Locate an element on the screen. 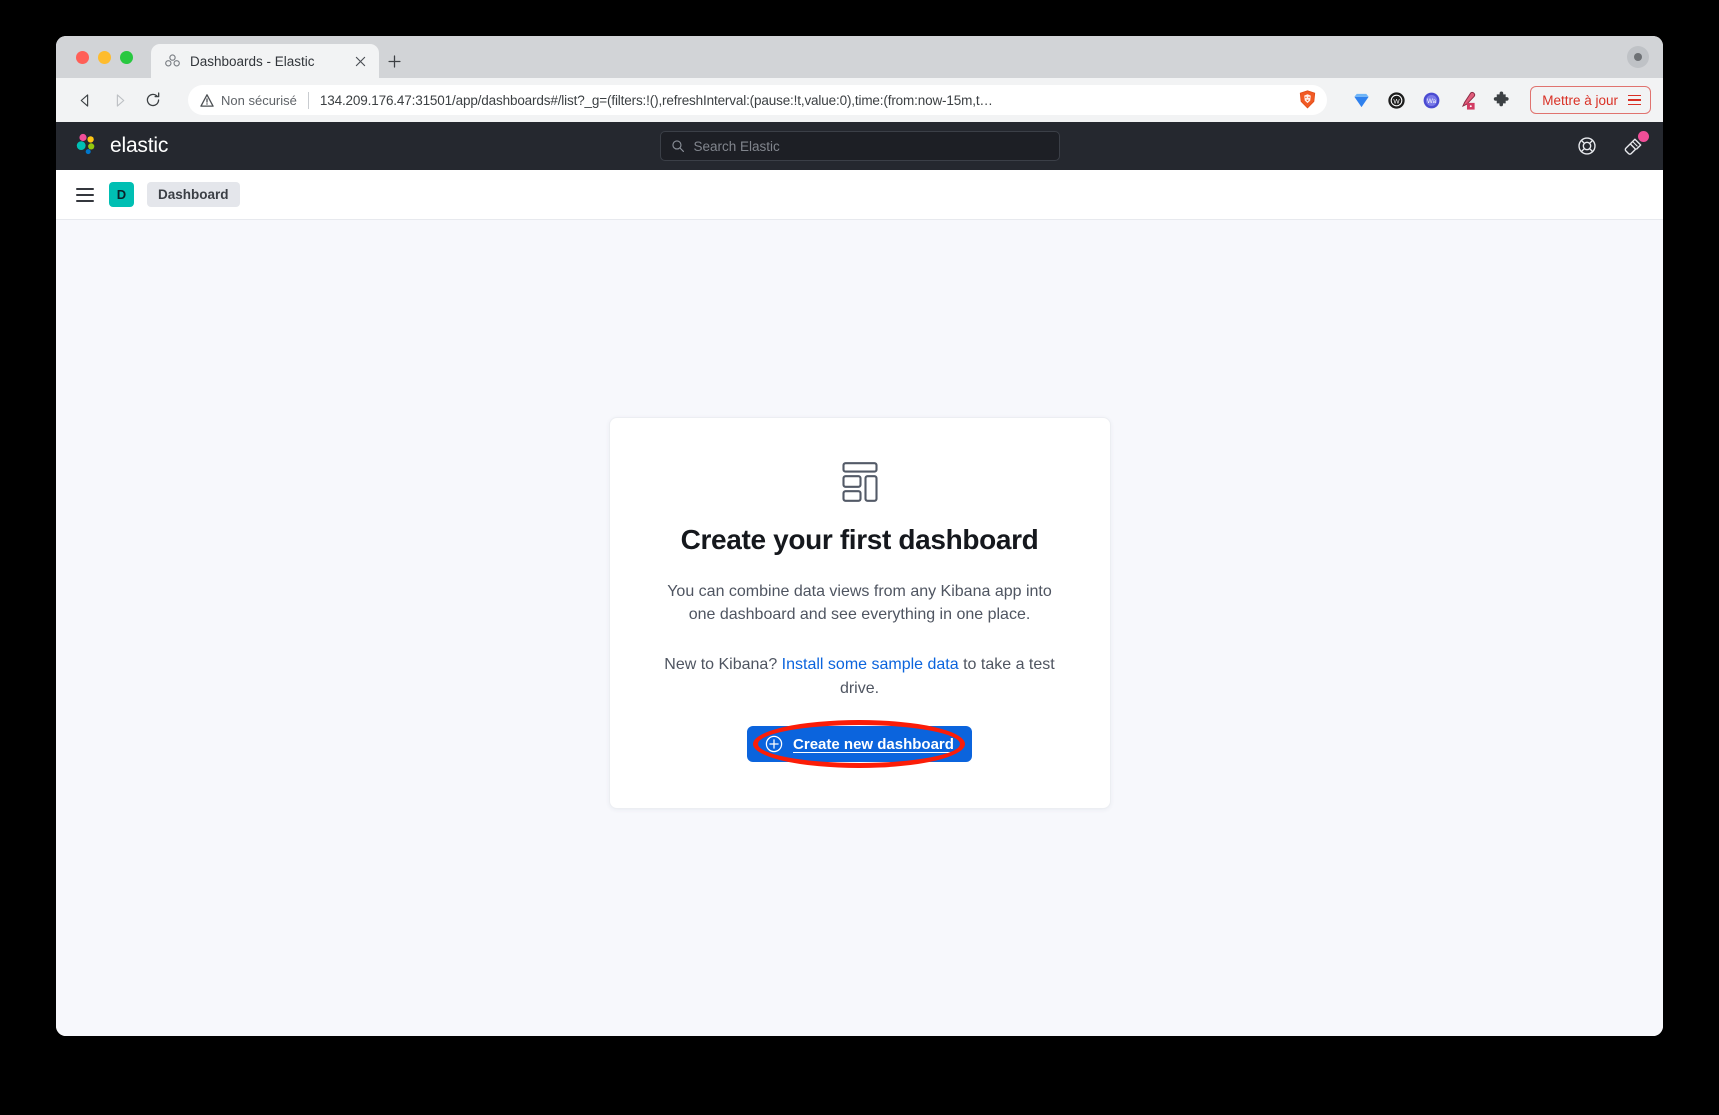  news-notification-badge is located at coordinates (1643, 136).